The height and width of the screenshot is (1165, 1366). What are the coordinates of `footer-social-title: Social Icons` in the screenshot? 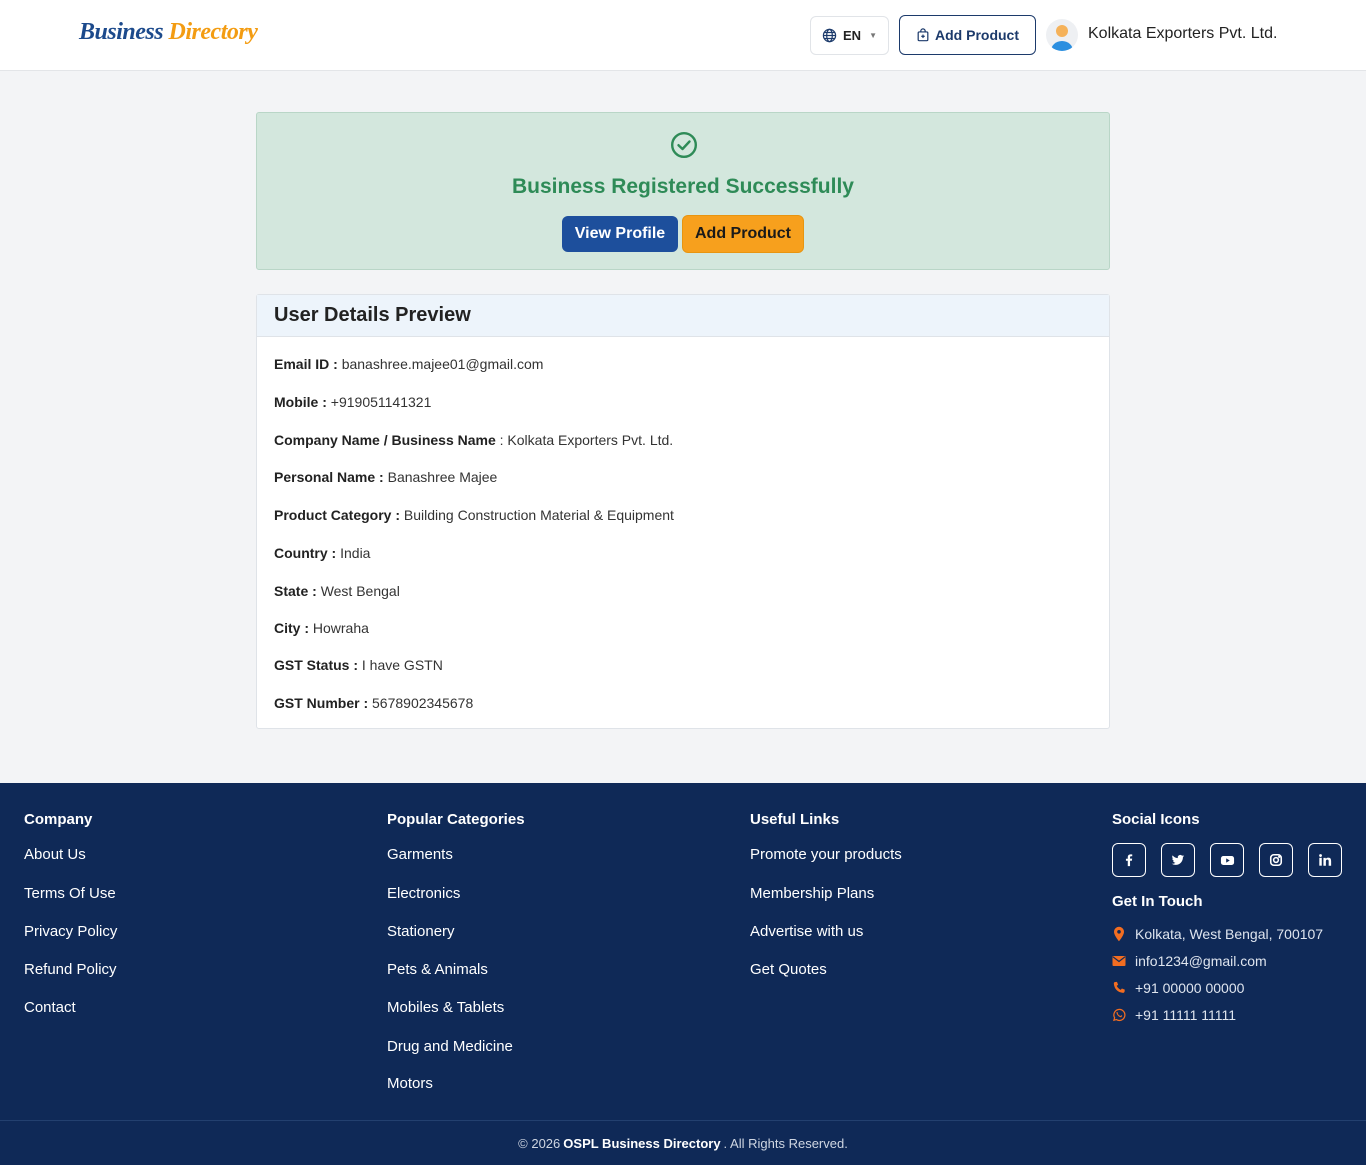 It's located at (1156, 819).